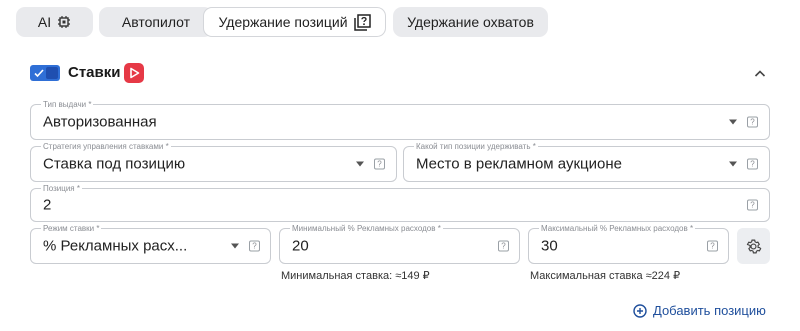 The image size is (800, 331). What do you see at coordinates (399, 243) in the screenshot?
I see `min-percent-input: Минимальный % Рекламных расходов * 20 ?` at bounding box center [399, 243].